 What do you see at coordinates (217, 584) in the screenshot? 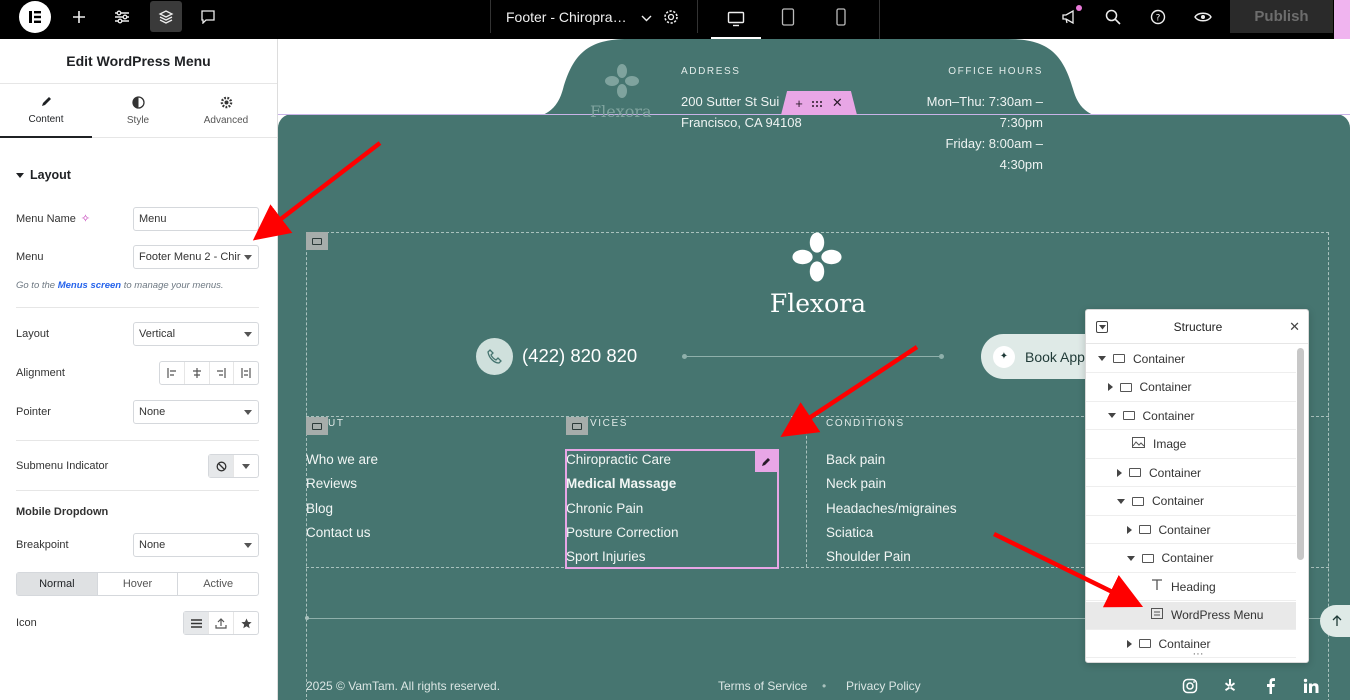
I see `state-tab-active: Active` at bounding box center [217, 584].